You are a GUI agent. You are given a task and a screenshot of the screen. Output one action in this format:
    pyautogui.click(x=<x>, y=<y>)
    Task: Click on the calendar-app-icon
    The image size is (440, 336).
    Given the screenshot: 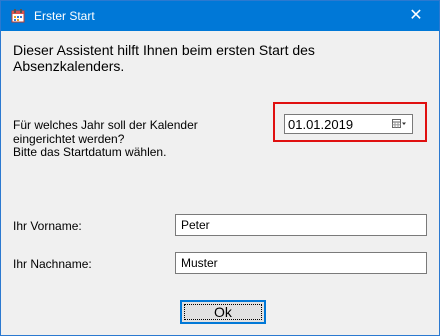 What is the action you would take?
    pyautogui.click(x=18, y=16)
    